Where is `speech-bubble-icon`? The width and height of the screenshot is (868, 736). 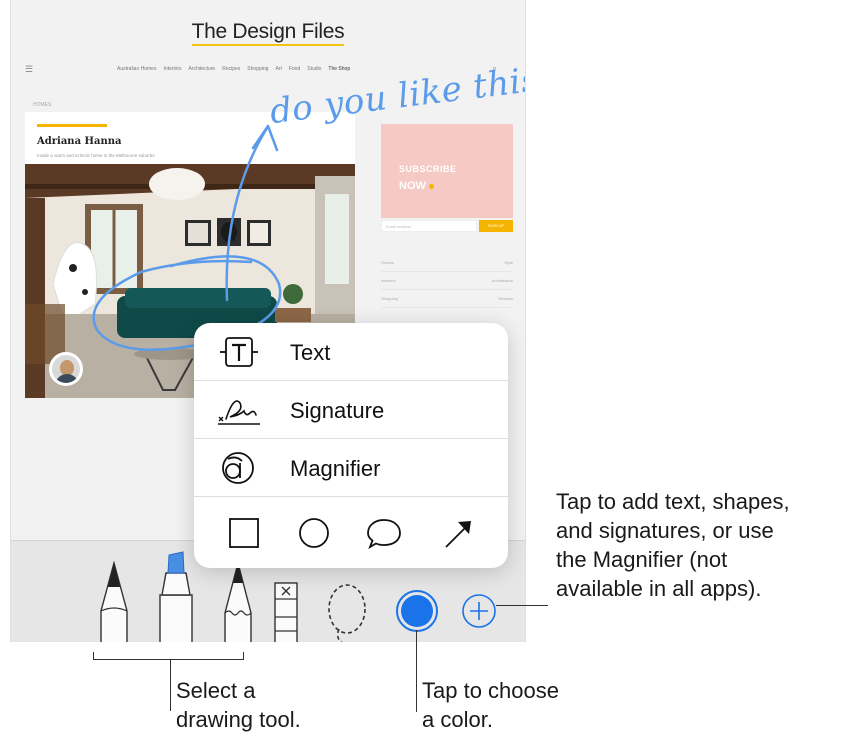 speech-bubble-icon is located at coordinates (384, 533).